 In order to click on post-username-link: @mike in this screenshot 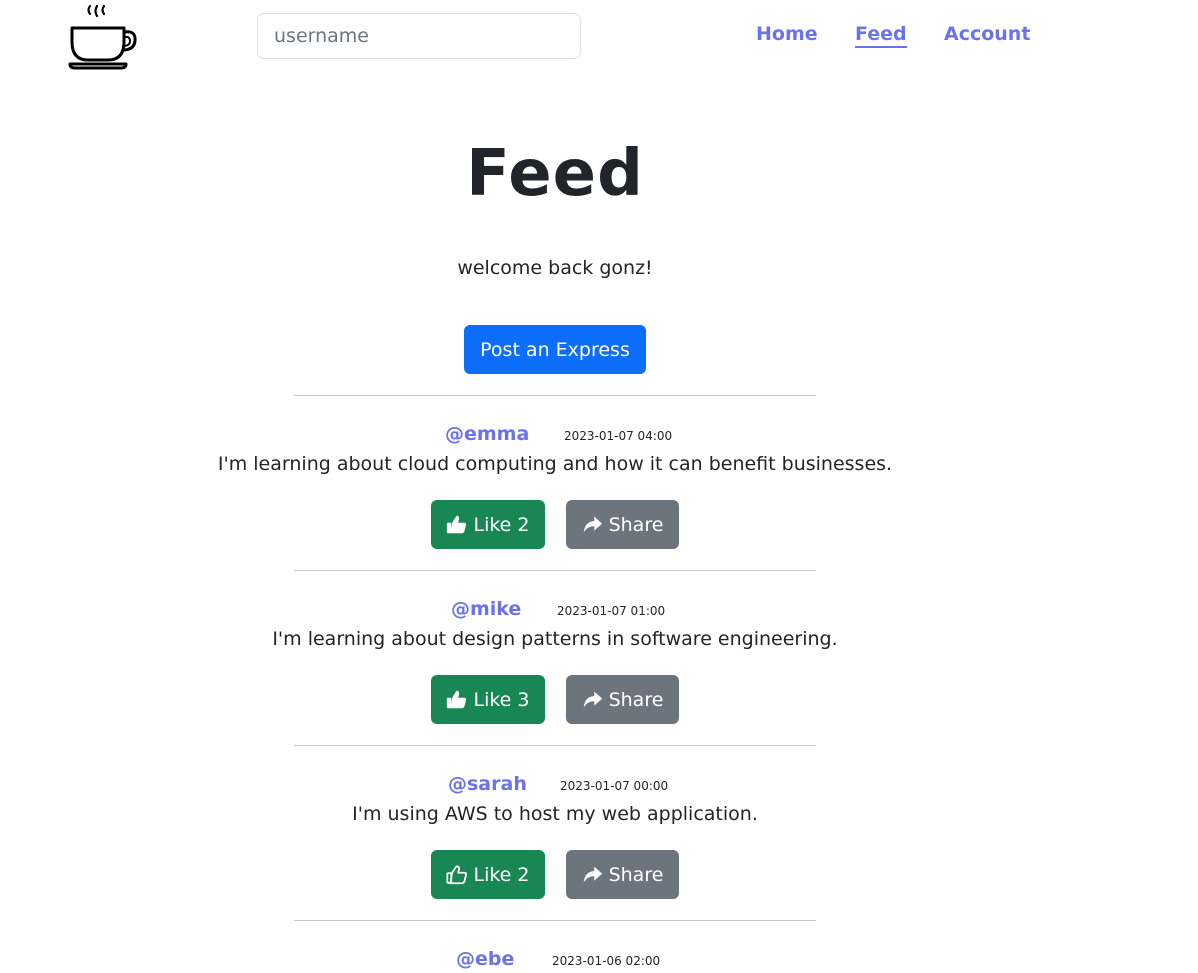, I will do `click(486, 609)`.